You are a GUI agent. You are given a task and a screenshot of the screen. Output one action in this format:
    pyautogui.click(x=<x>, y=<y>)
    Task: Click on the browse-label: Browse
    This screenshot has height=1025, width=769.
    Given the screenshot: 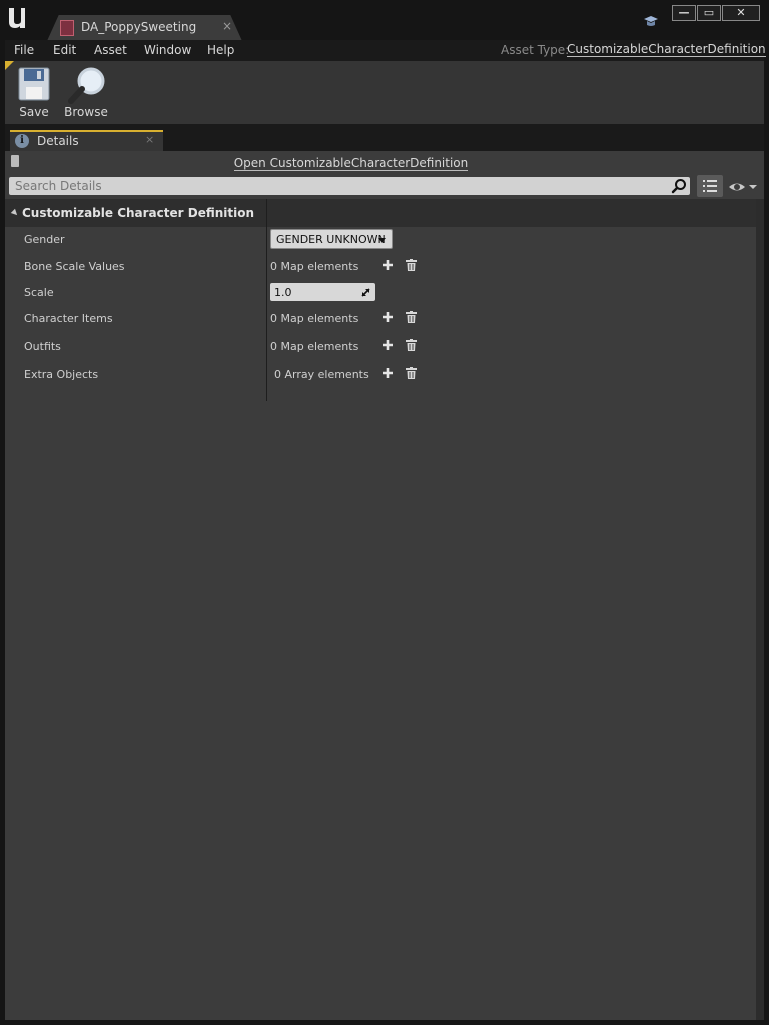 What is the action you would take?
    pyautogui.click(x=86, y=112)
    